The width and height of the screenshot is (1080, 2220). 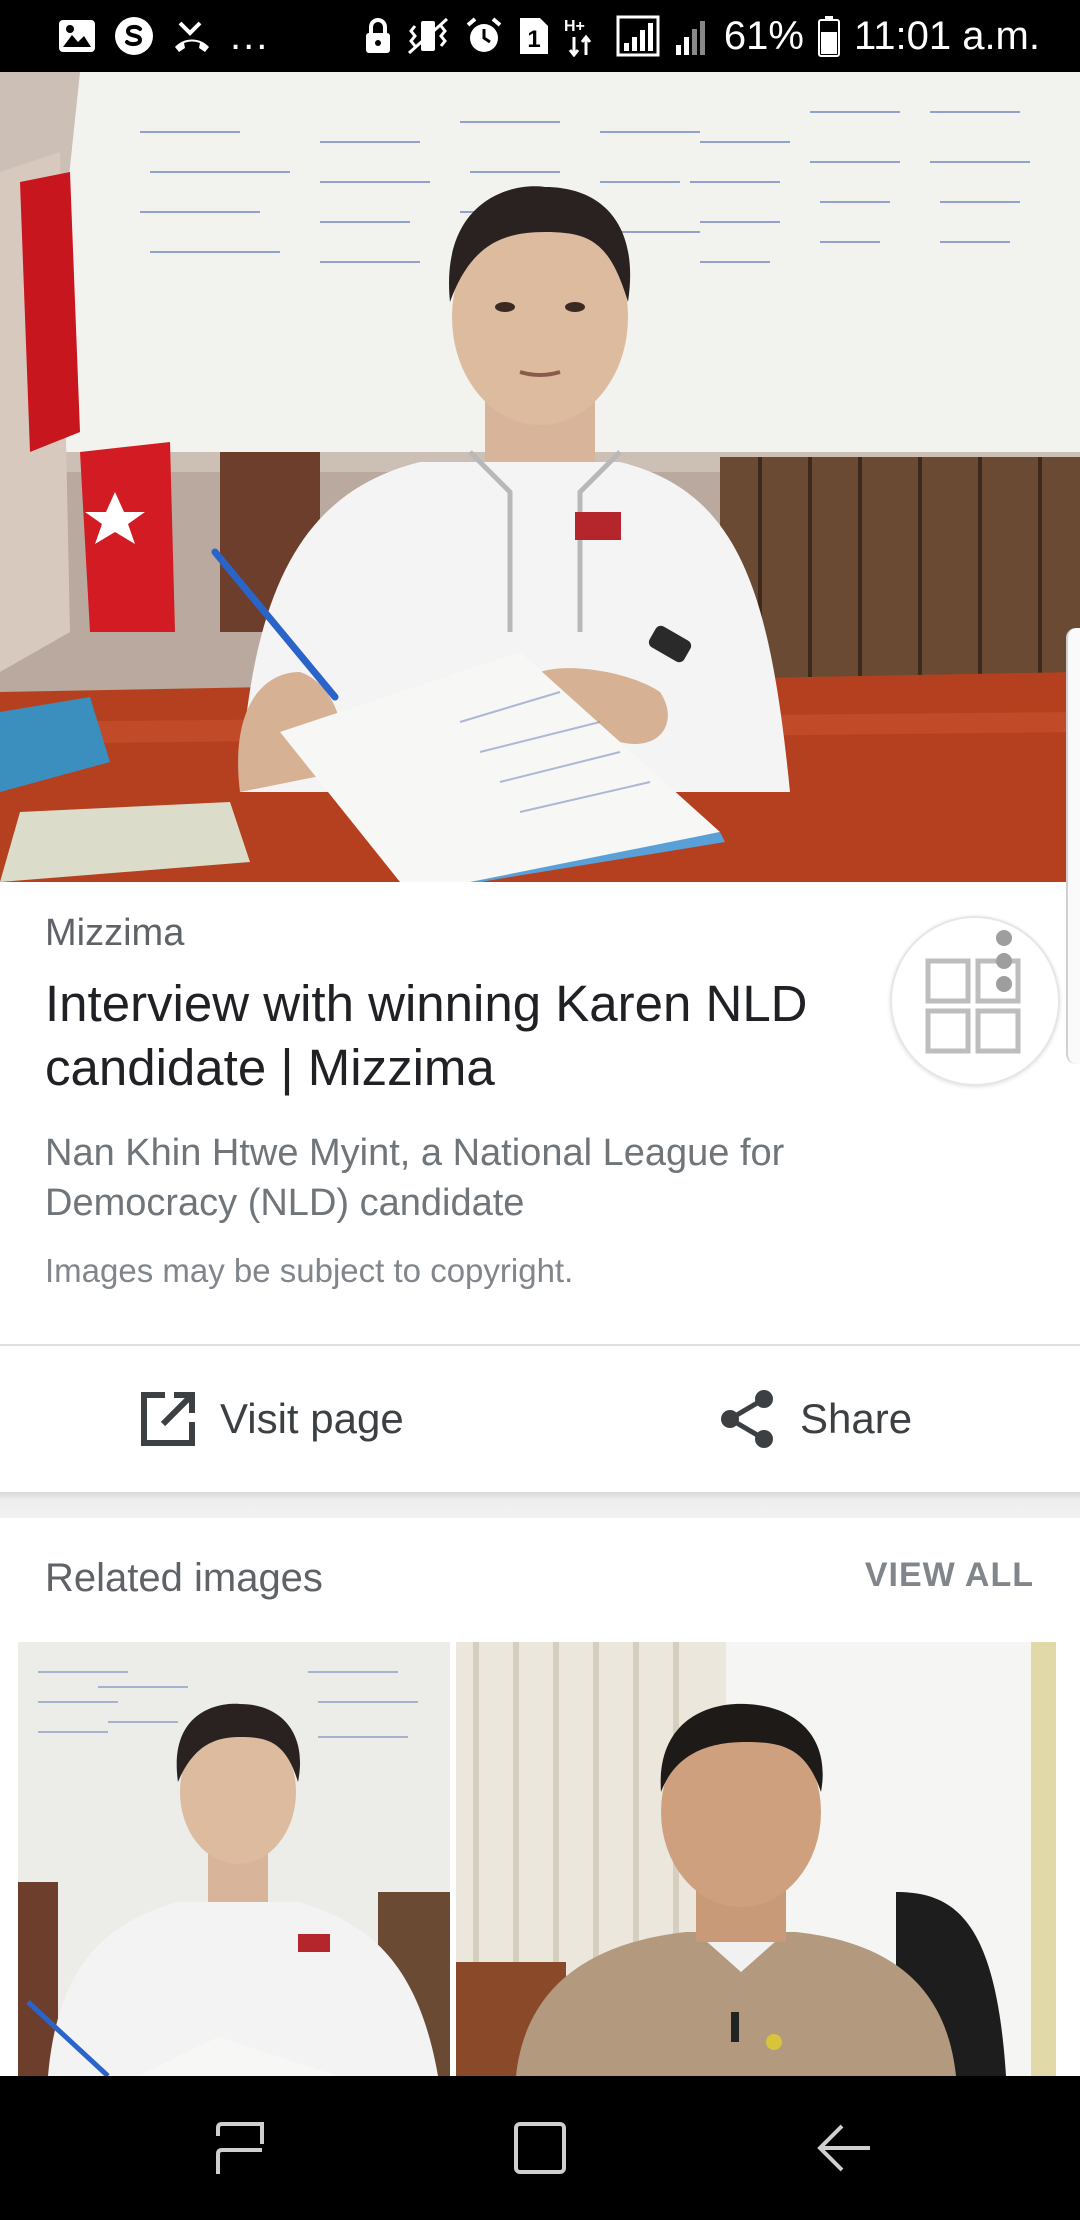 I want to click on svg-text: H+, so click(x=574, y=26).